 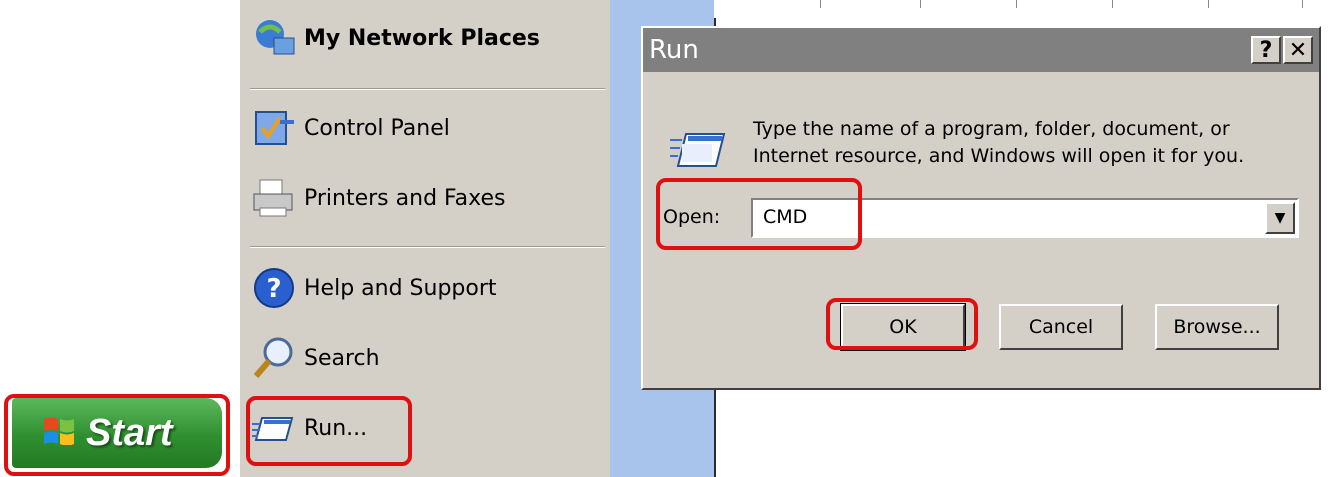 I want to click on run-icon, so click(x=698, y=152).